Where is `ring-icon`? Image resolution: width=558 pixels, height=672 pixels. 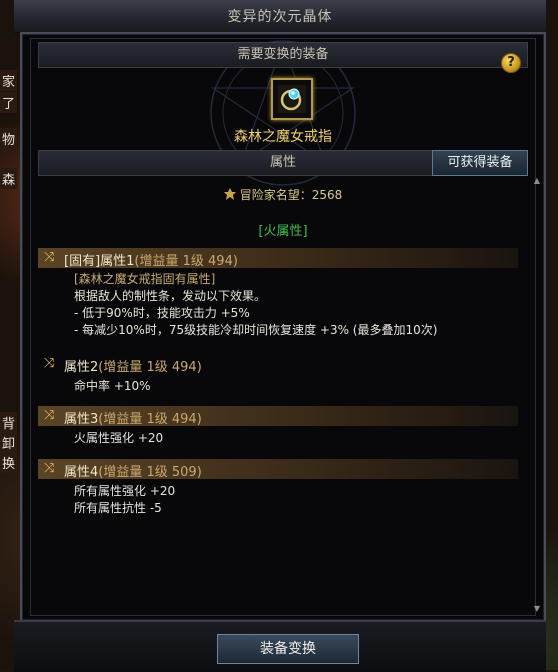
ring-icon is located at coordinates (292, 99).